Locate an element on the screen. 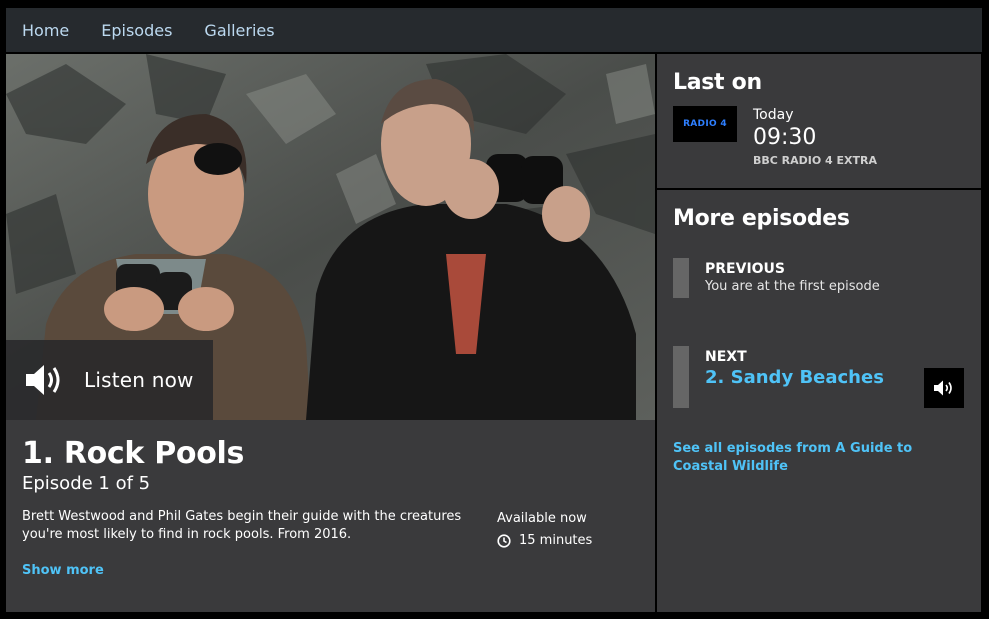 Image resolution: width=989 pixels, height=619 pixels. broadcast-day: Today is located at coordinates (773, 115).